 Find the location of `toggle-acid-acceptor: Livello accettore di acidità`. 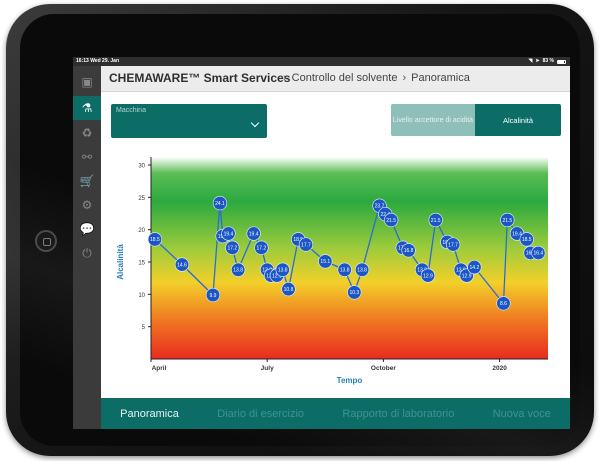

toggle-acid-acceptor: Livello accettore di acidità is located at coordinates (433, 120).